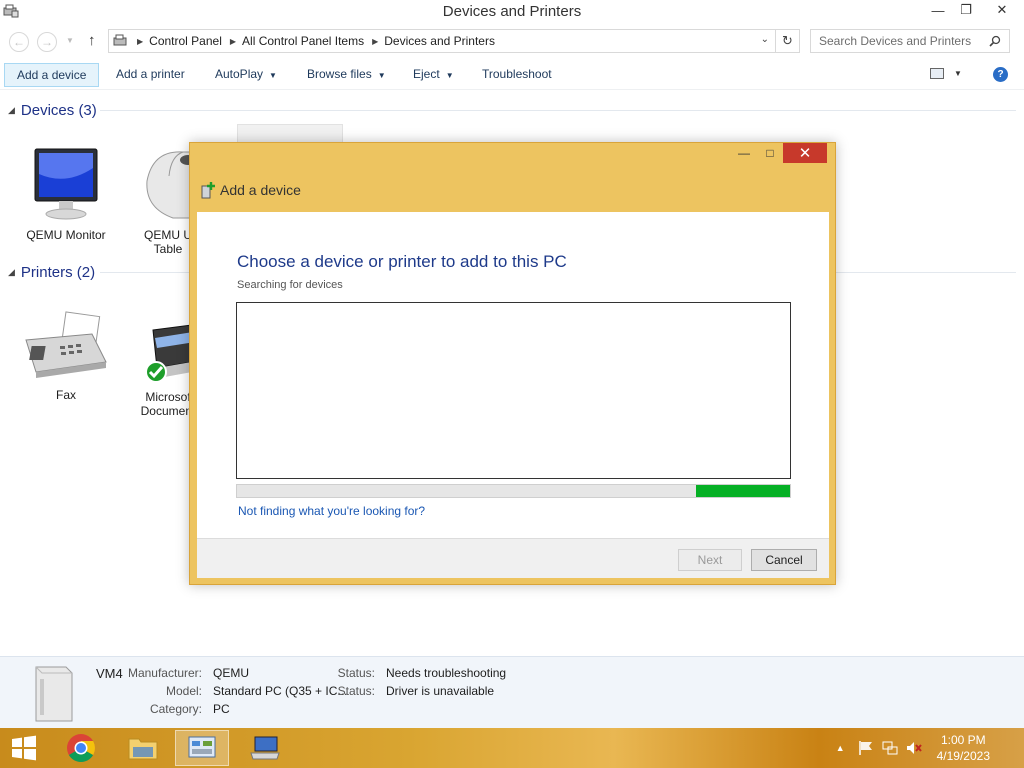 The image size is (1024, 768). I want to click on model-label: Model:, so click(183, 691).